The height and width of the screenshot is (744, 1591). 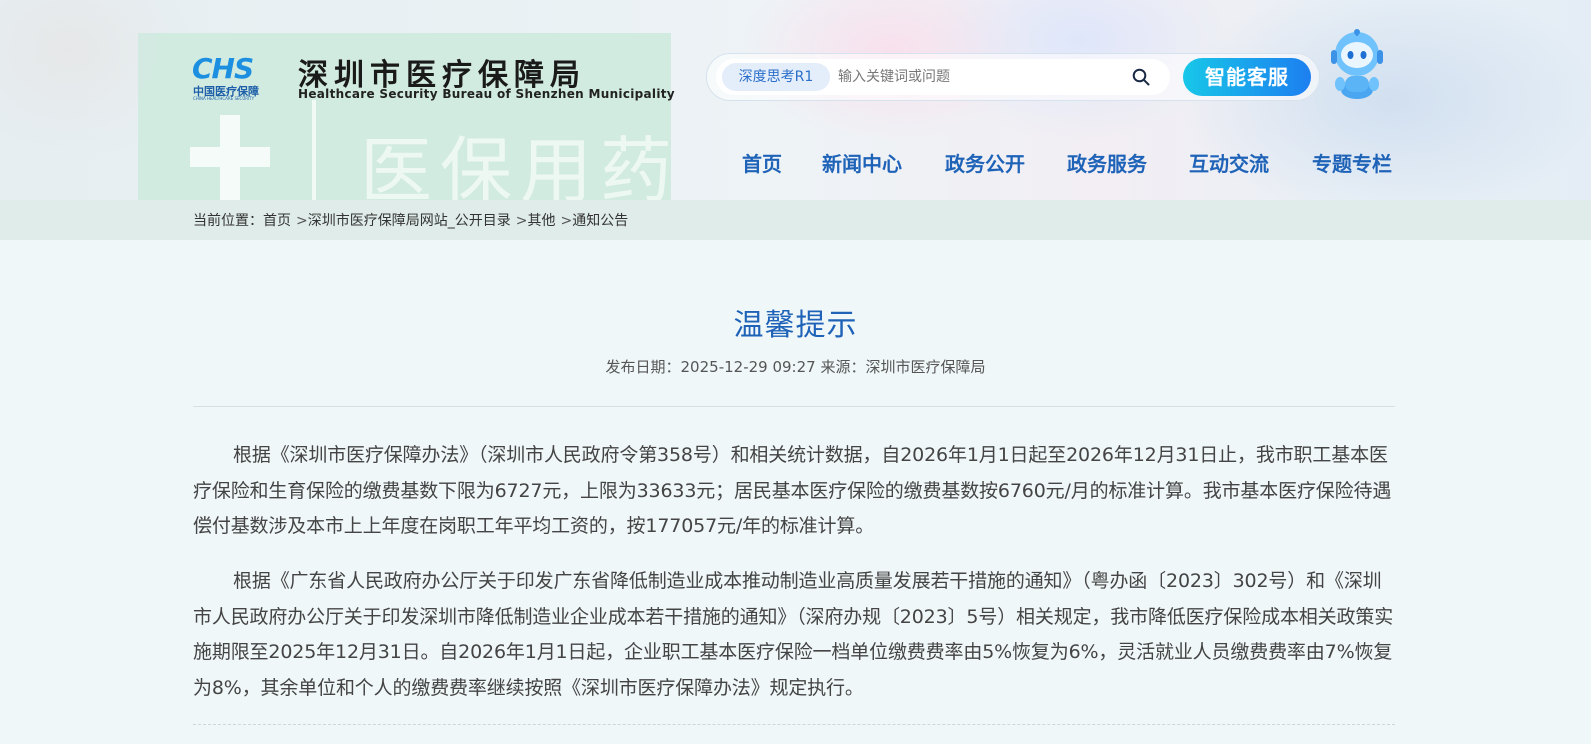 I want to click on breadcrumb-item-home: 首页, so click(x=277, y=221).